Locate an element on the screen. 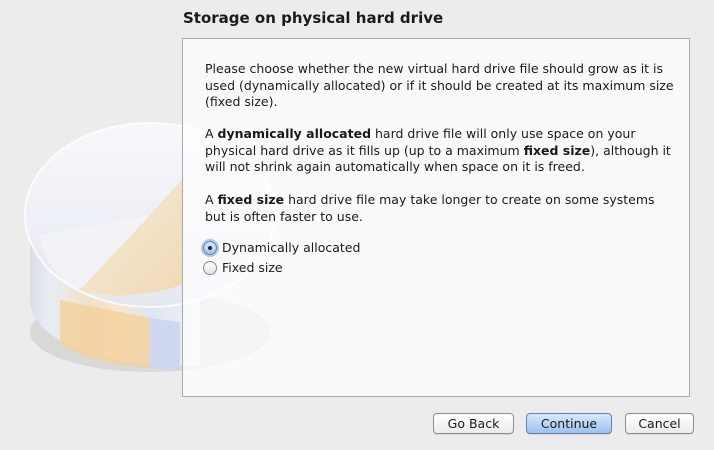 The width and height of the screenshot is (714, 450). radio-label: Fixed size is located at coordinates (252, 267).